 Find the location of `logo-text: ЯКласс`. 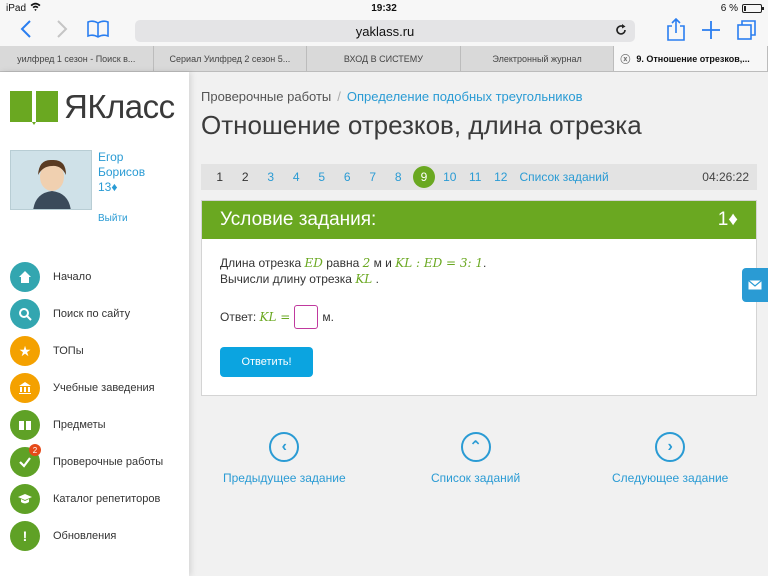

logo-text: ЯКласс is located at coordinates (119, 106).